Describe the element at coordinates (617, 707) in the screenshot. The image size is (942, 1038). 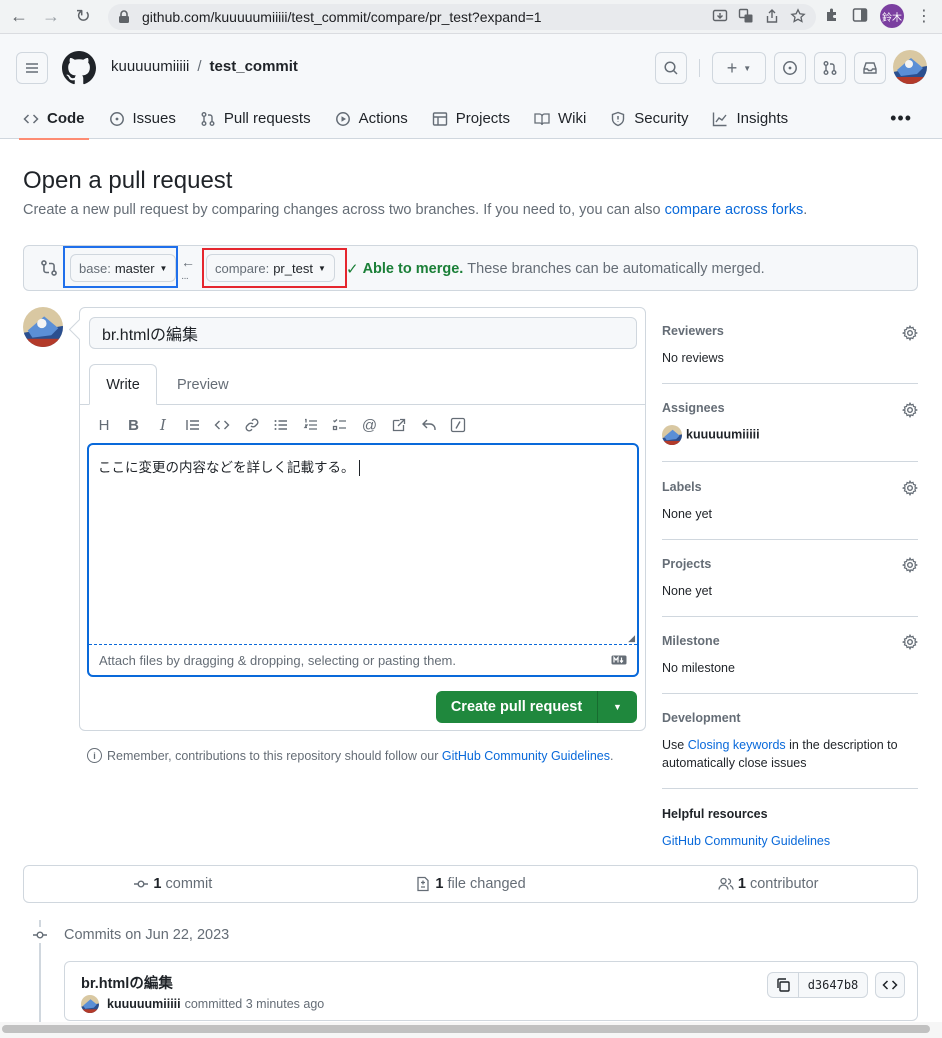
I see `caret-down-icon: ▼` at that location.